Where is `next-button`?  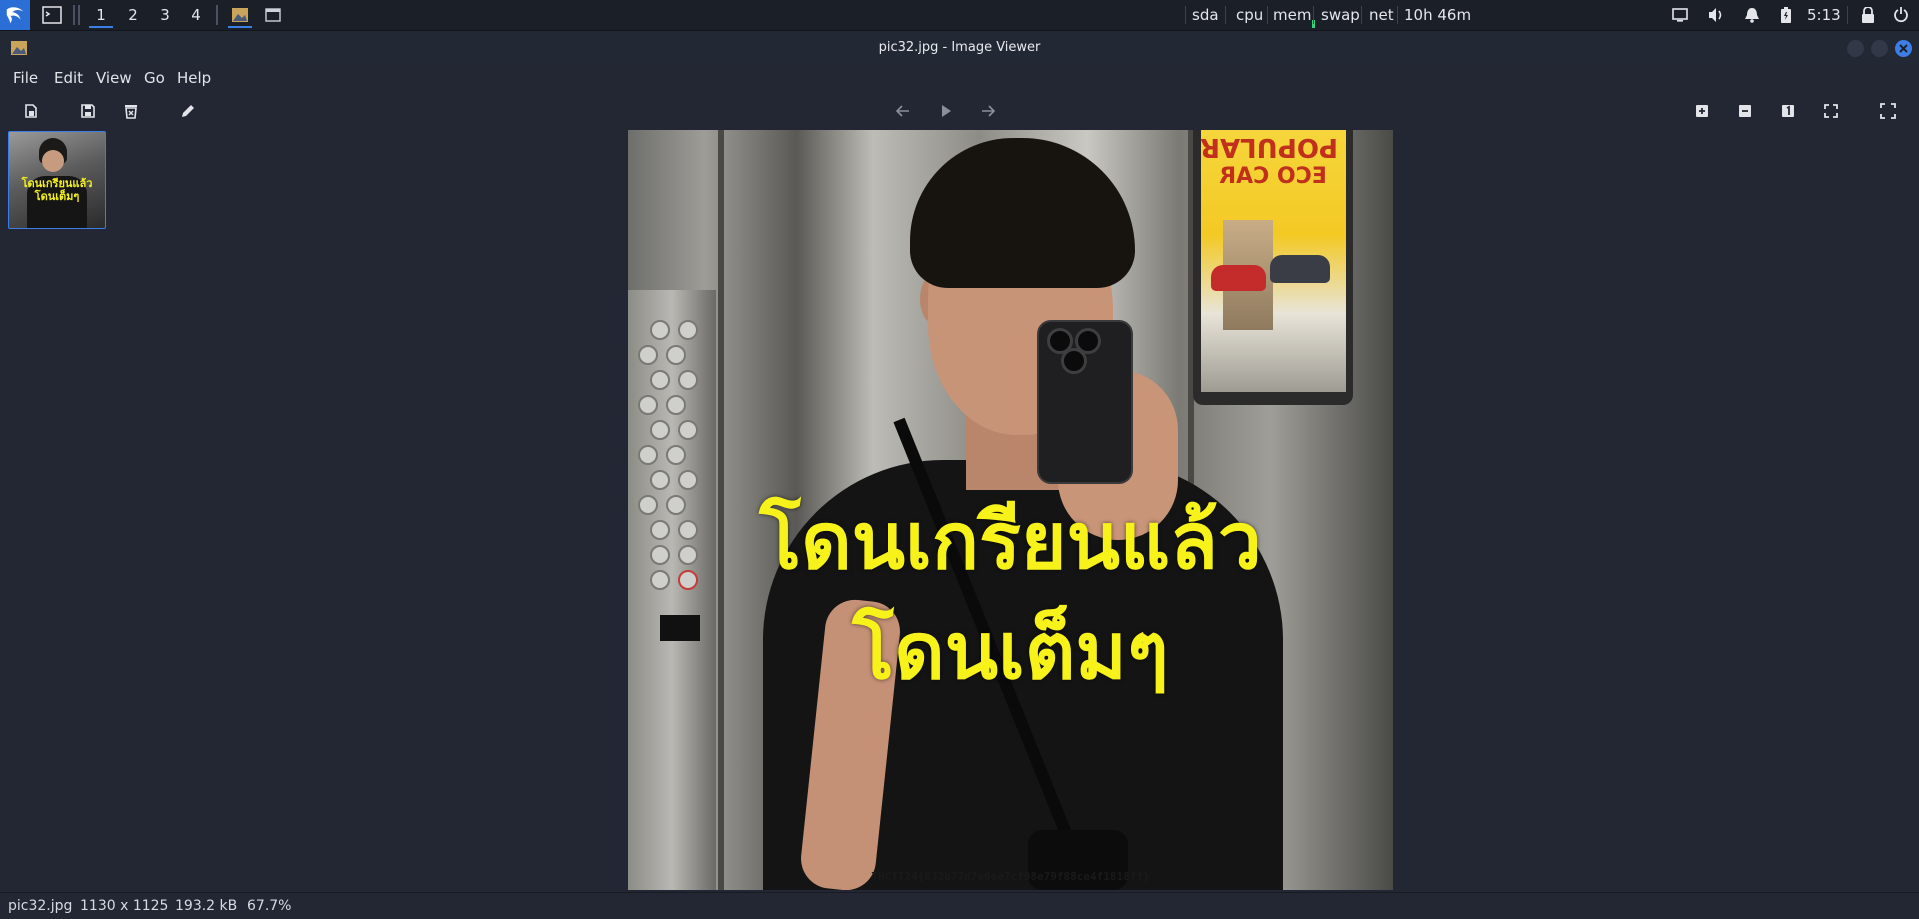
next-button is located at coordinates (988, 111).